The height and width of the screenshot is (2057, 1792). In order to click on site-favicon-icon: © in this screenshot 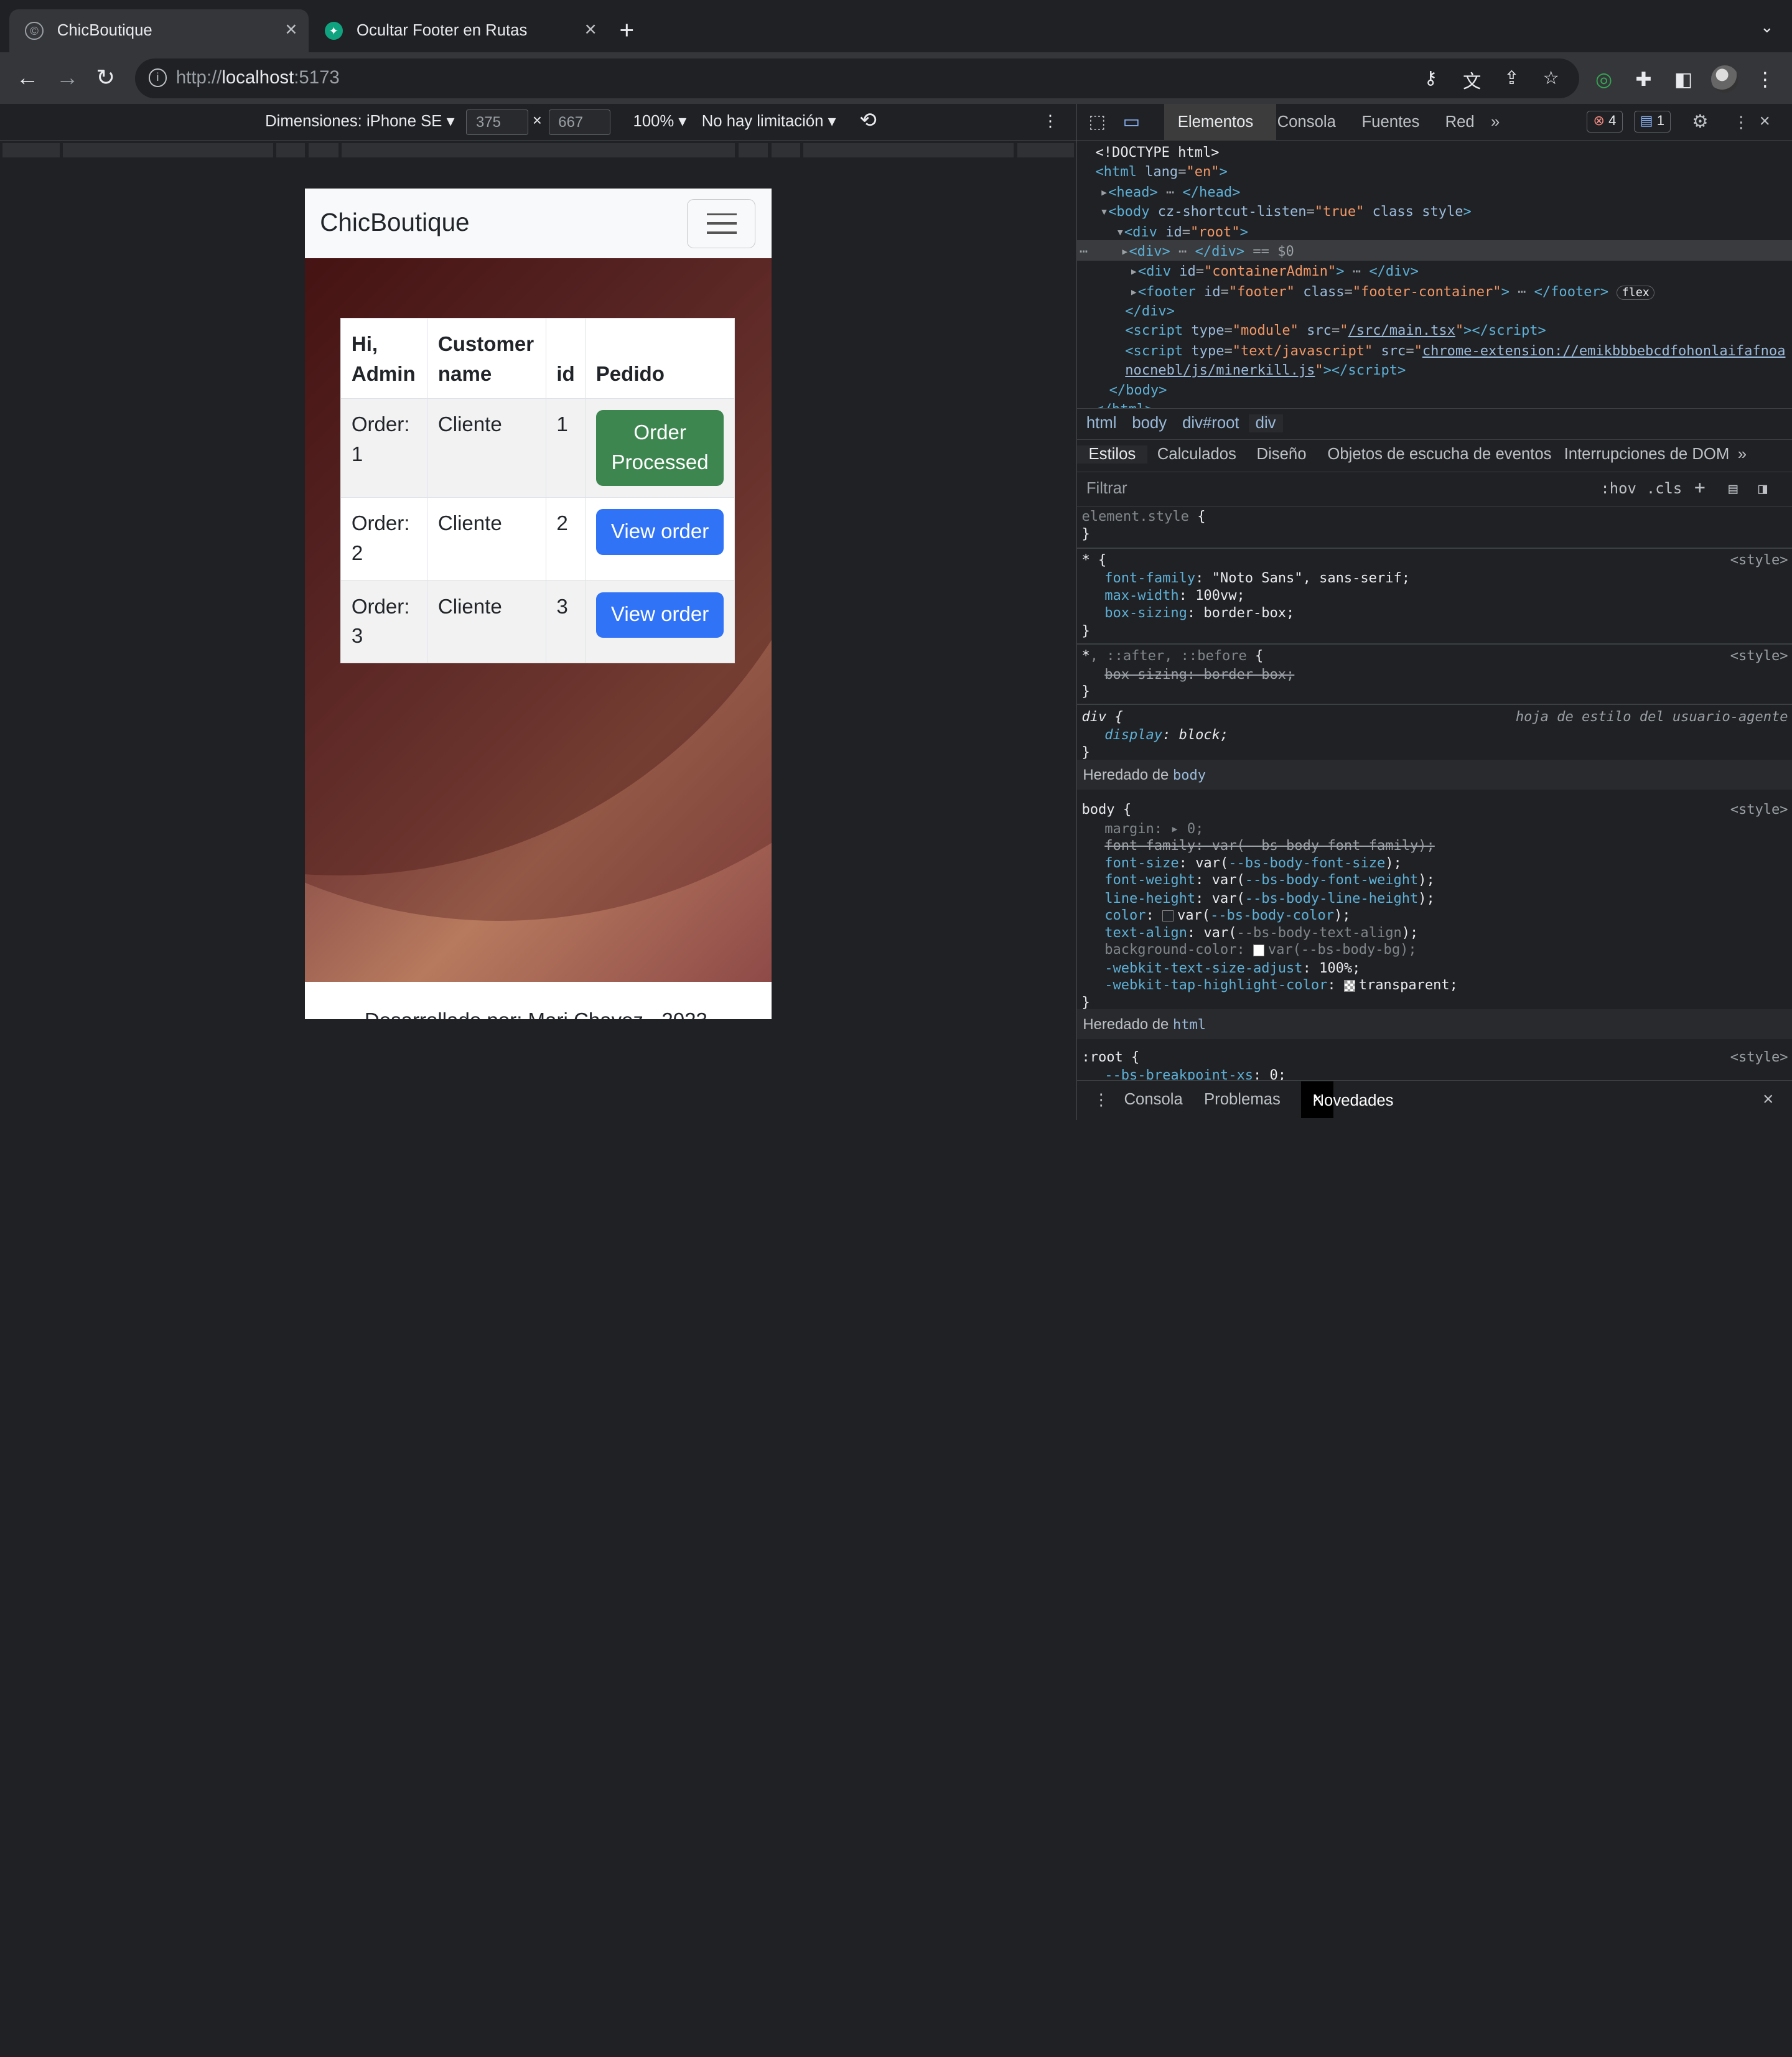, I will do `click(35, 30)`.